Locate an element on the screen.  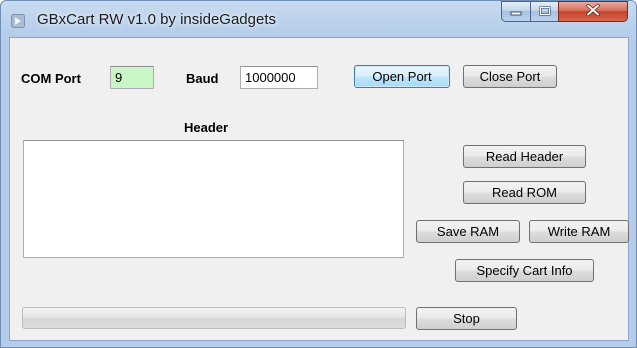
title-bar: GBxCart RW v1.0 by insideGadgets is located at coordinates (318, 19).